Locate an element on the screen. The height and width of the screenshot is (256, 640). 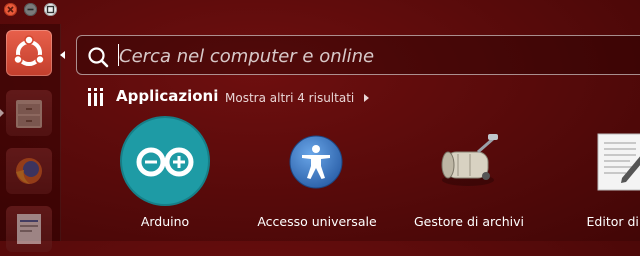
app-tile-text-editor: Editor di te is located at coordinates (593, 175).